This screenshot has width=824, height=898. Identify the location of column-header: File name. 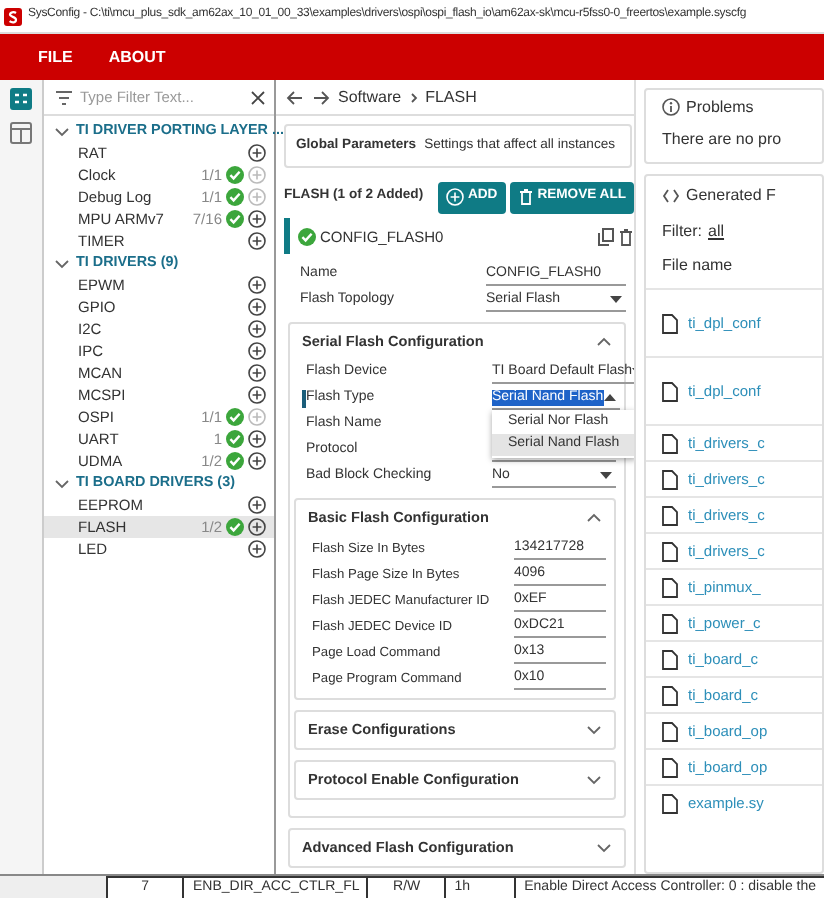
(697, 266).